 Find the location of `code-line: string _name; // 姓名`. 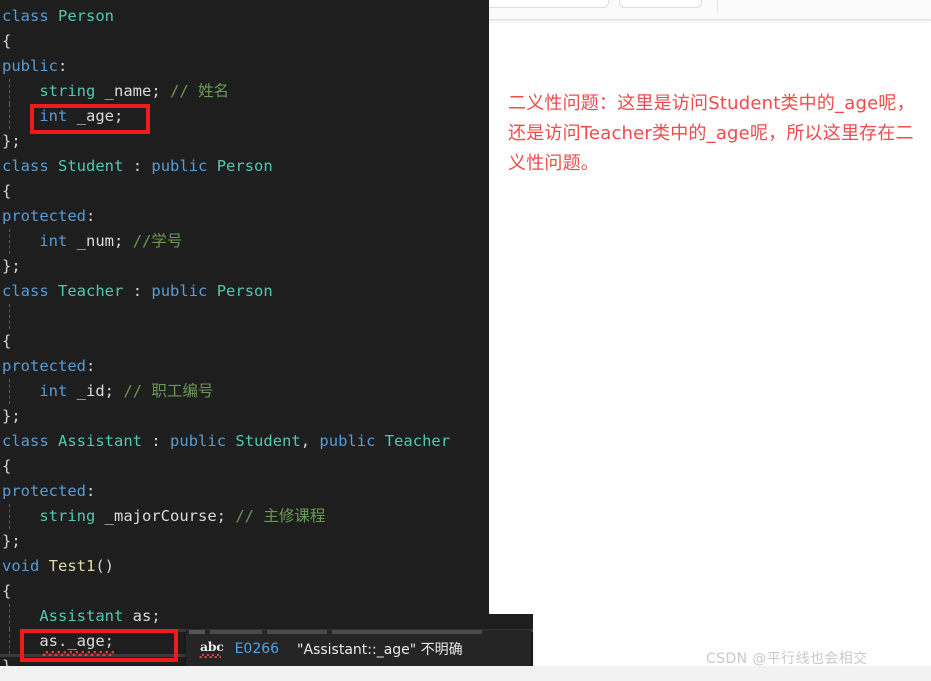

code-line: string _name; // 姓名 is located at coordinates (244, 91).